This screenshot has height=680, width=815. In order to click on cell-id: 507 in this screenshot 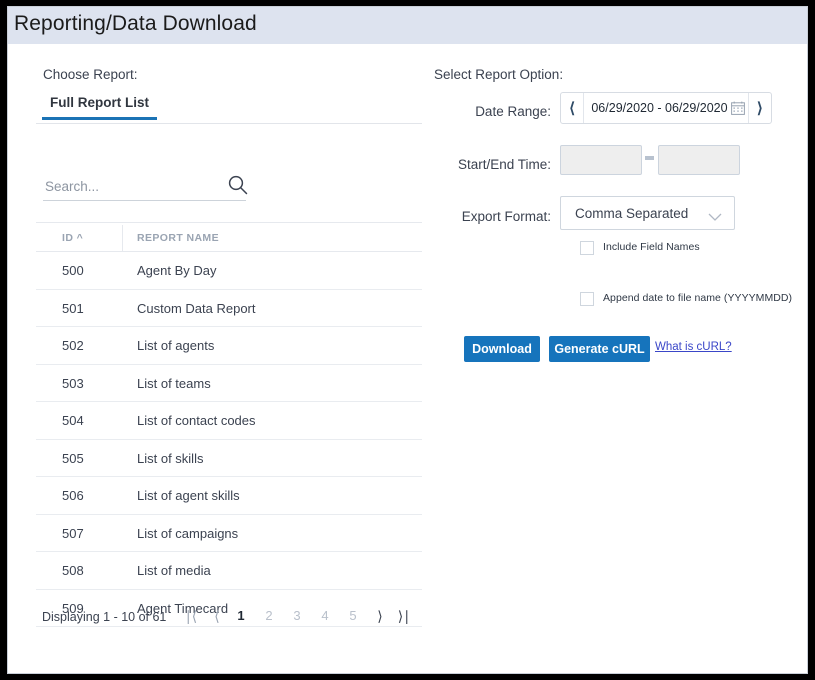, I will do `click(73, 533)`.